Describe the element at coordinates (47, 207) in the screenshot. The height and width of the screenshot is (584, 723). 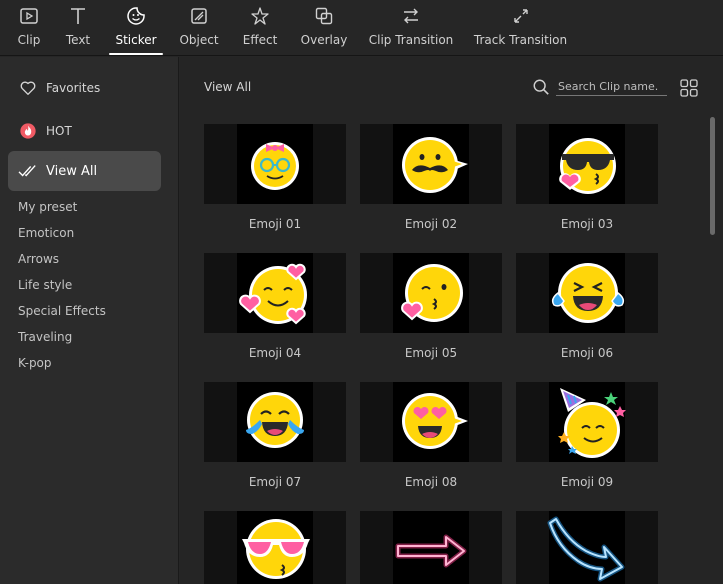
I see `sidebar-category-my-preset: My preset` at that location.